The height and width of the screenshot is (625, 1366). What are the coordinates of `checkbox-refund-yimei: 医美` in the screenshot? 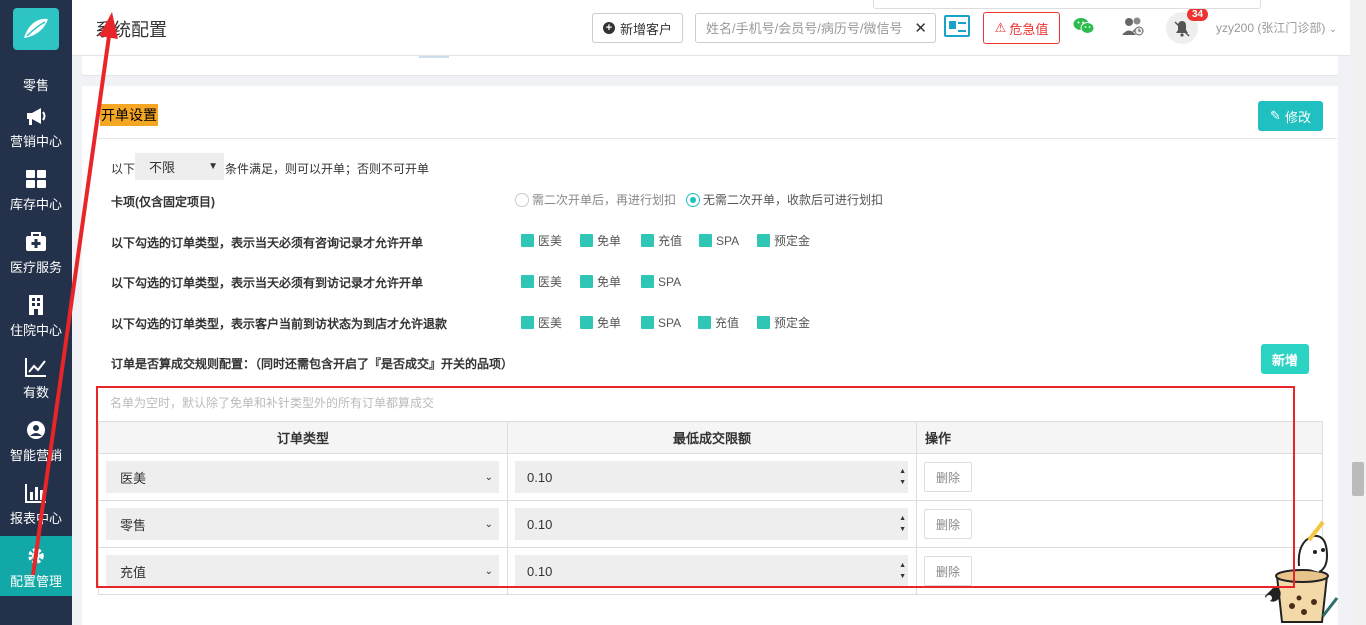 It's located at (550, 322).